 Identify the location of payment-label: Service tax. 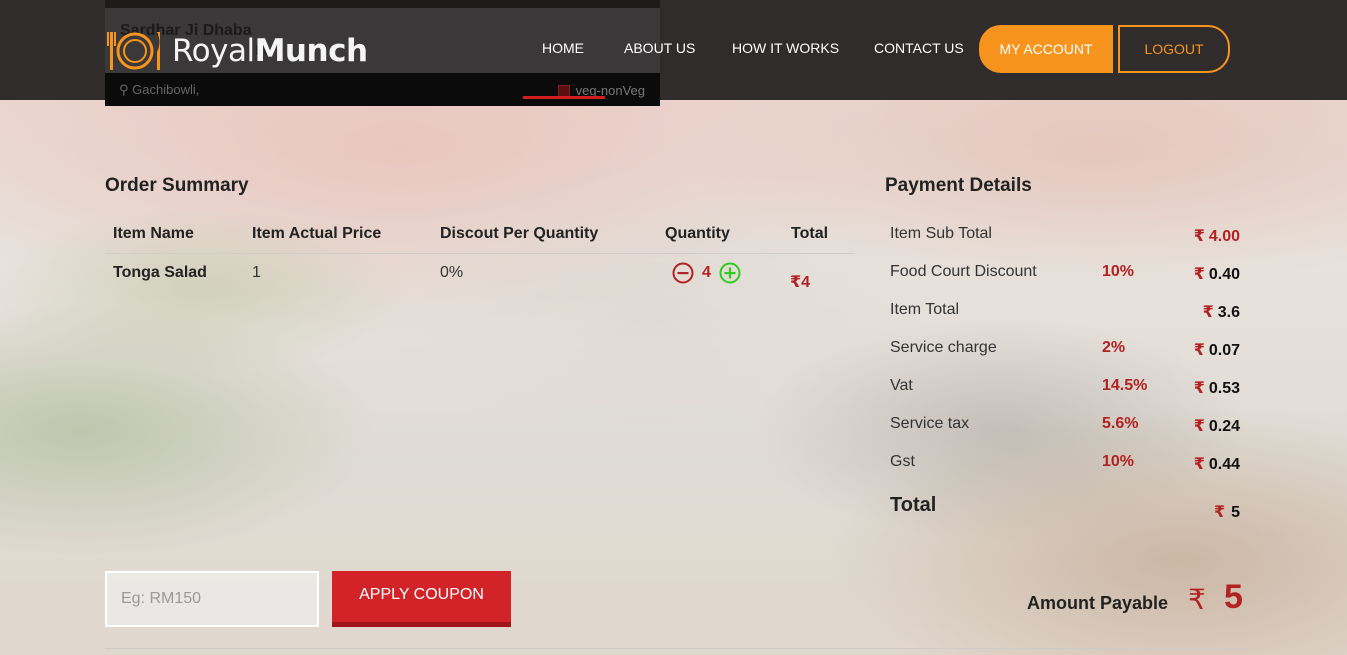
(930, 423).